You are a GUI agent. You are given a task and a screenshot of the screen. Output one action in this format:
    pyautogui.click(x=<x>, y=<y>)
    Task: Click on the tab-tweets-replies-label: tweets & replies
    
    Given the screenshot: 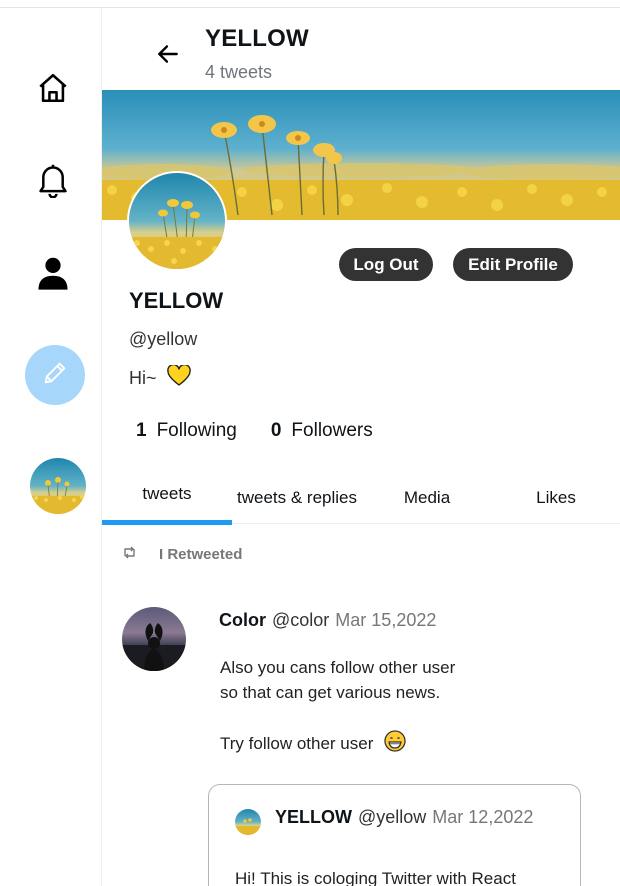 What is the action you would take?
    pyautogui.click(x=297, y=497)
    